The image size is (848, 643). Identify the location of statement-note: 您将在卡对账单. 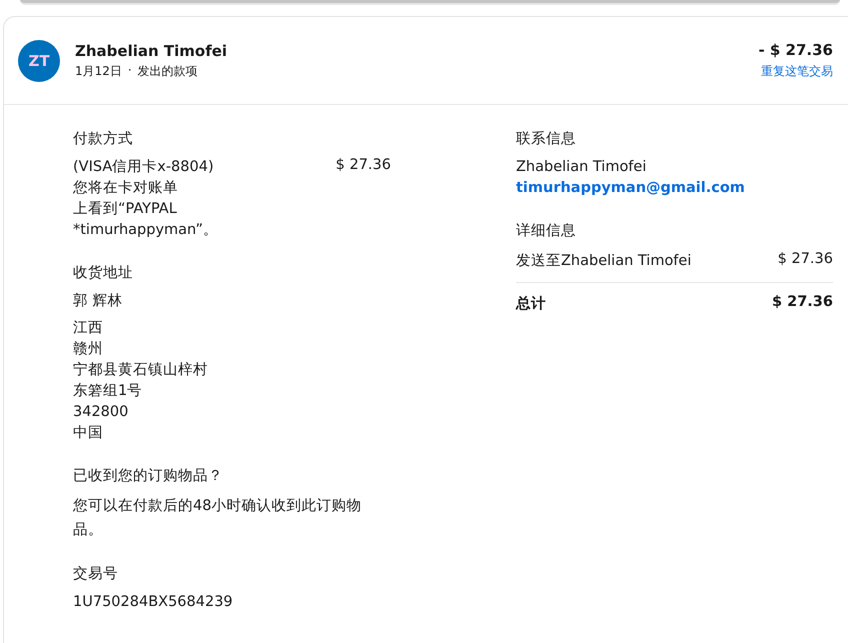
(126, 188).